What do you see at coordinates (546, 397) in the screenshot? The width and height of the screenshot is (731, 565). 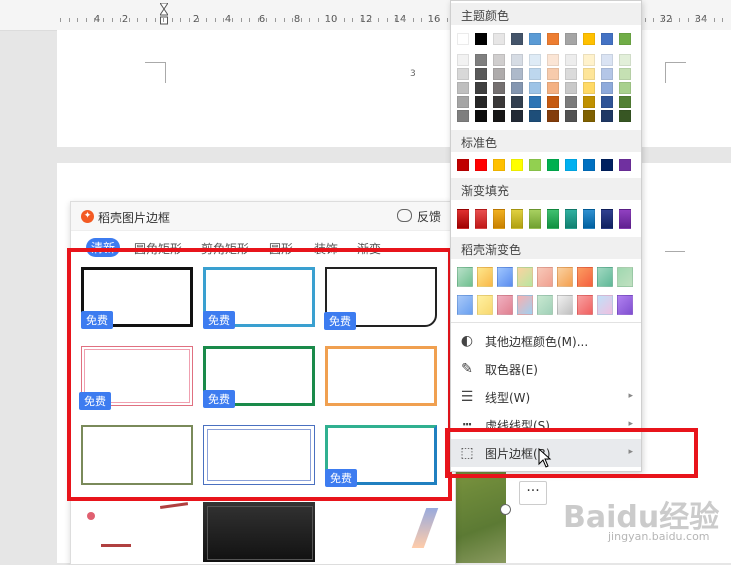 I see `menu-item-2: ☰ 线型(W) ▸` at bounding box center [546, 397].